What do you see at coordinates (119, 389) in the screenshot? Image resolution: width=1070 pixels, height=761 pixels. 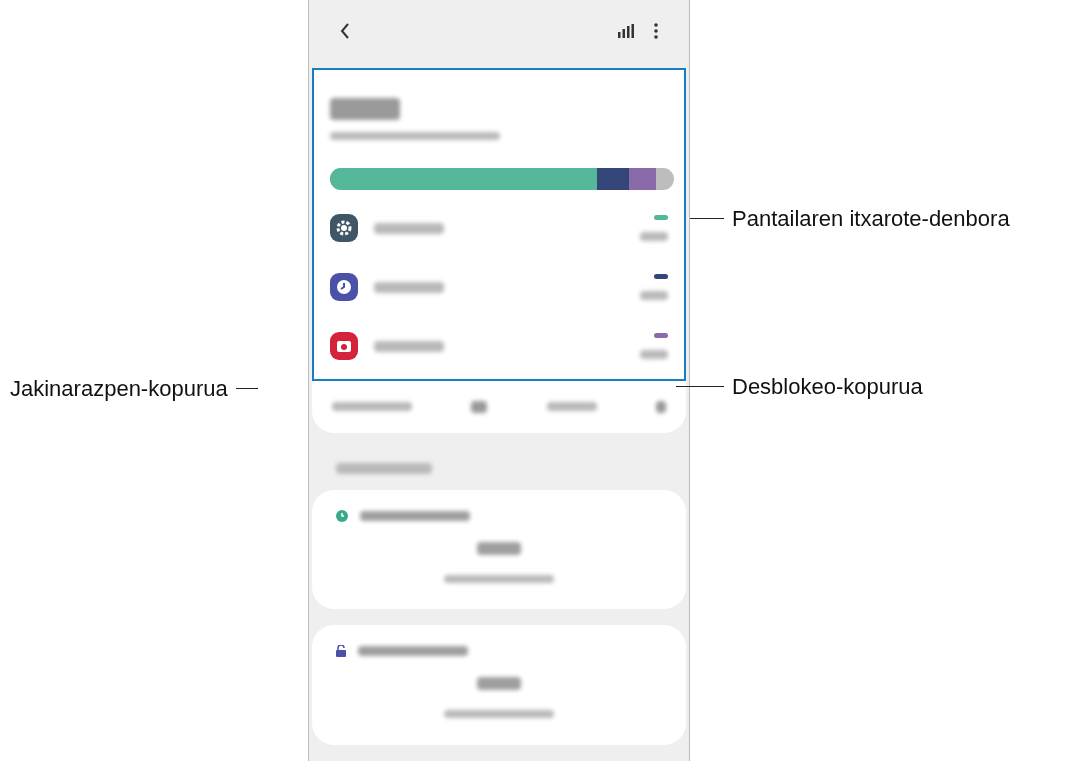 I see `callout-label: Jakinarazpen-kopurua` at bounding box center [119, 389].